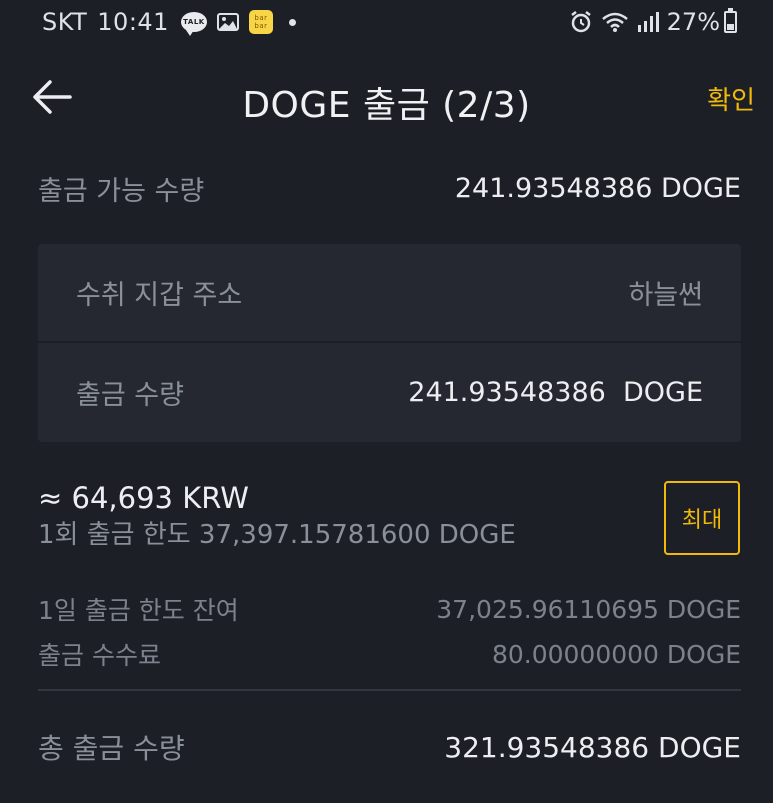 The image size is (773, 803). Describe the element at coordinates (731, 98) in the screenshot. I see `confirm-button: 확인` at that location.